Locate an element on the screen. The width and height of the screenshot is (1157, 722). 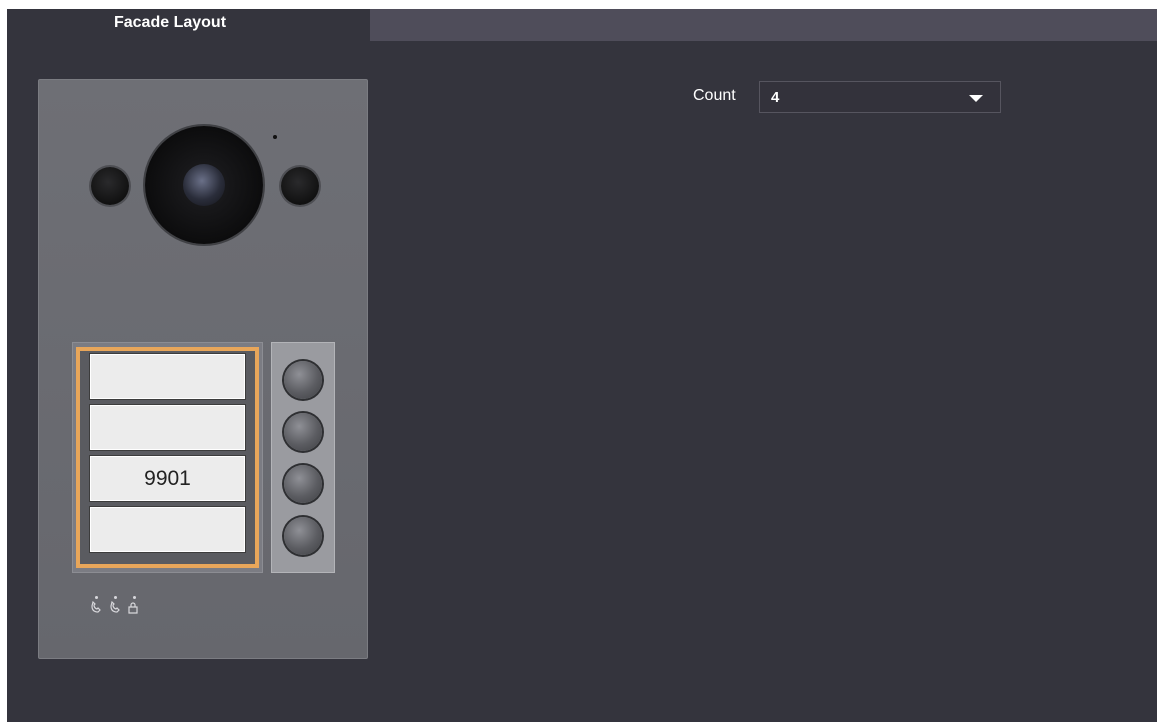
name-plate-panel: 9901 is located at coordinates (167, 457).